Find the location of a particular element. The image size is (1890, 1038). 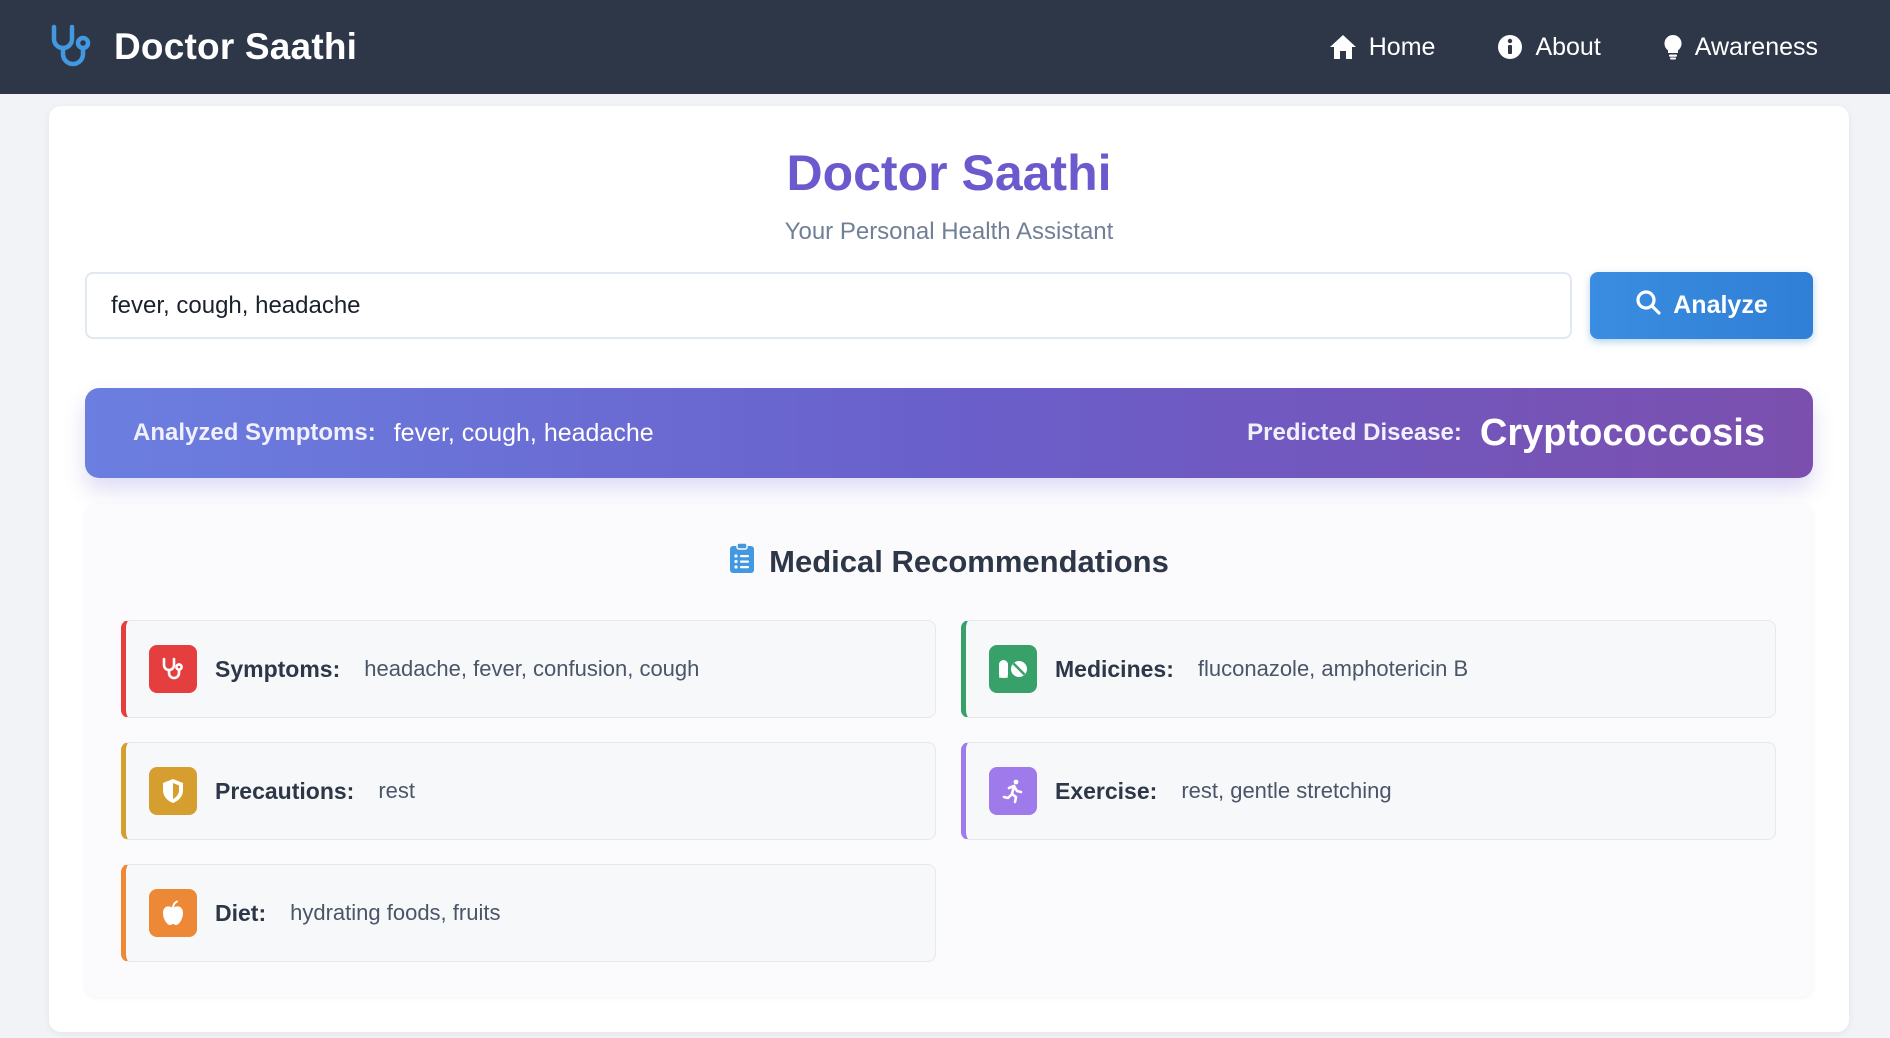

rec-card-diet: Diet: hydrating foods, fruits is located at coordinates (528, 913).